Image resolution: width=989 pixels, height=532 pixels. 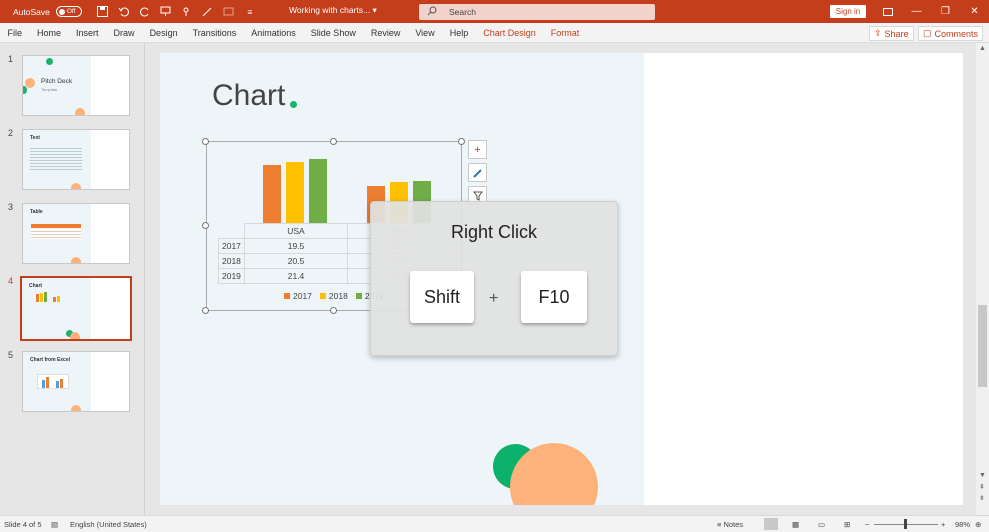 What do you see at coordinates (951, 33) in the screenshot?
I see `comments-button: ▢ Comments` at bounding box center [951, 33].